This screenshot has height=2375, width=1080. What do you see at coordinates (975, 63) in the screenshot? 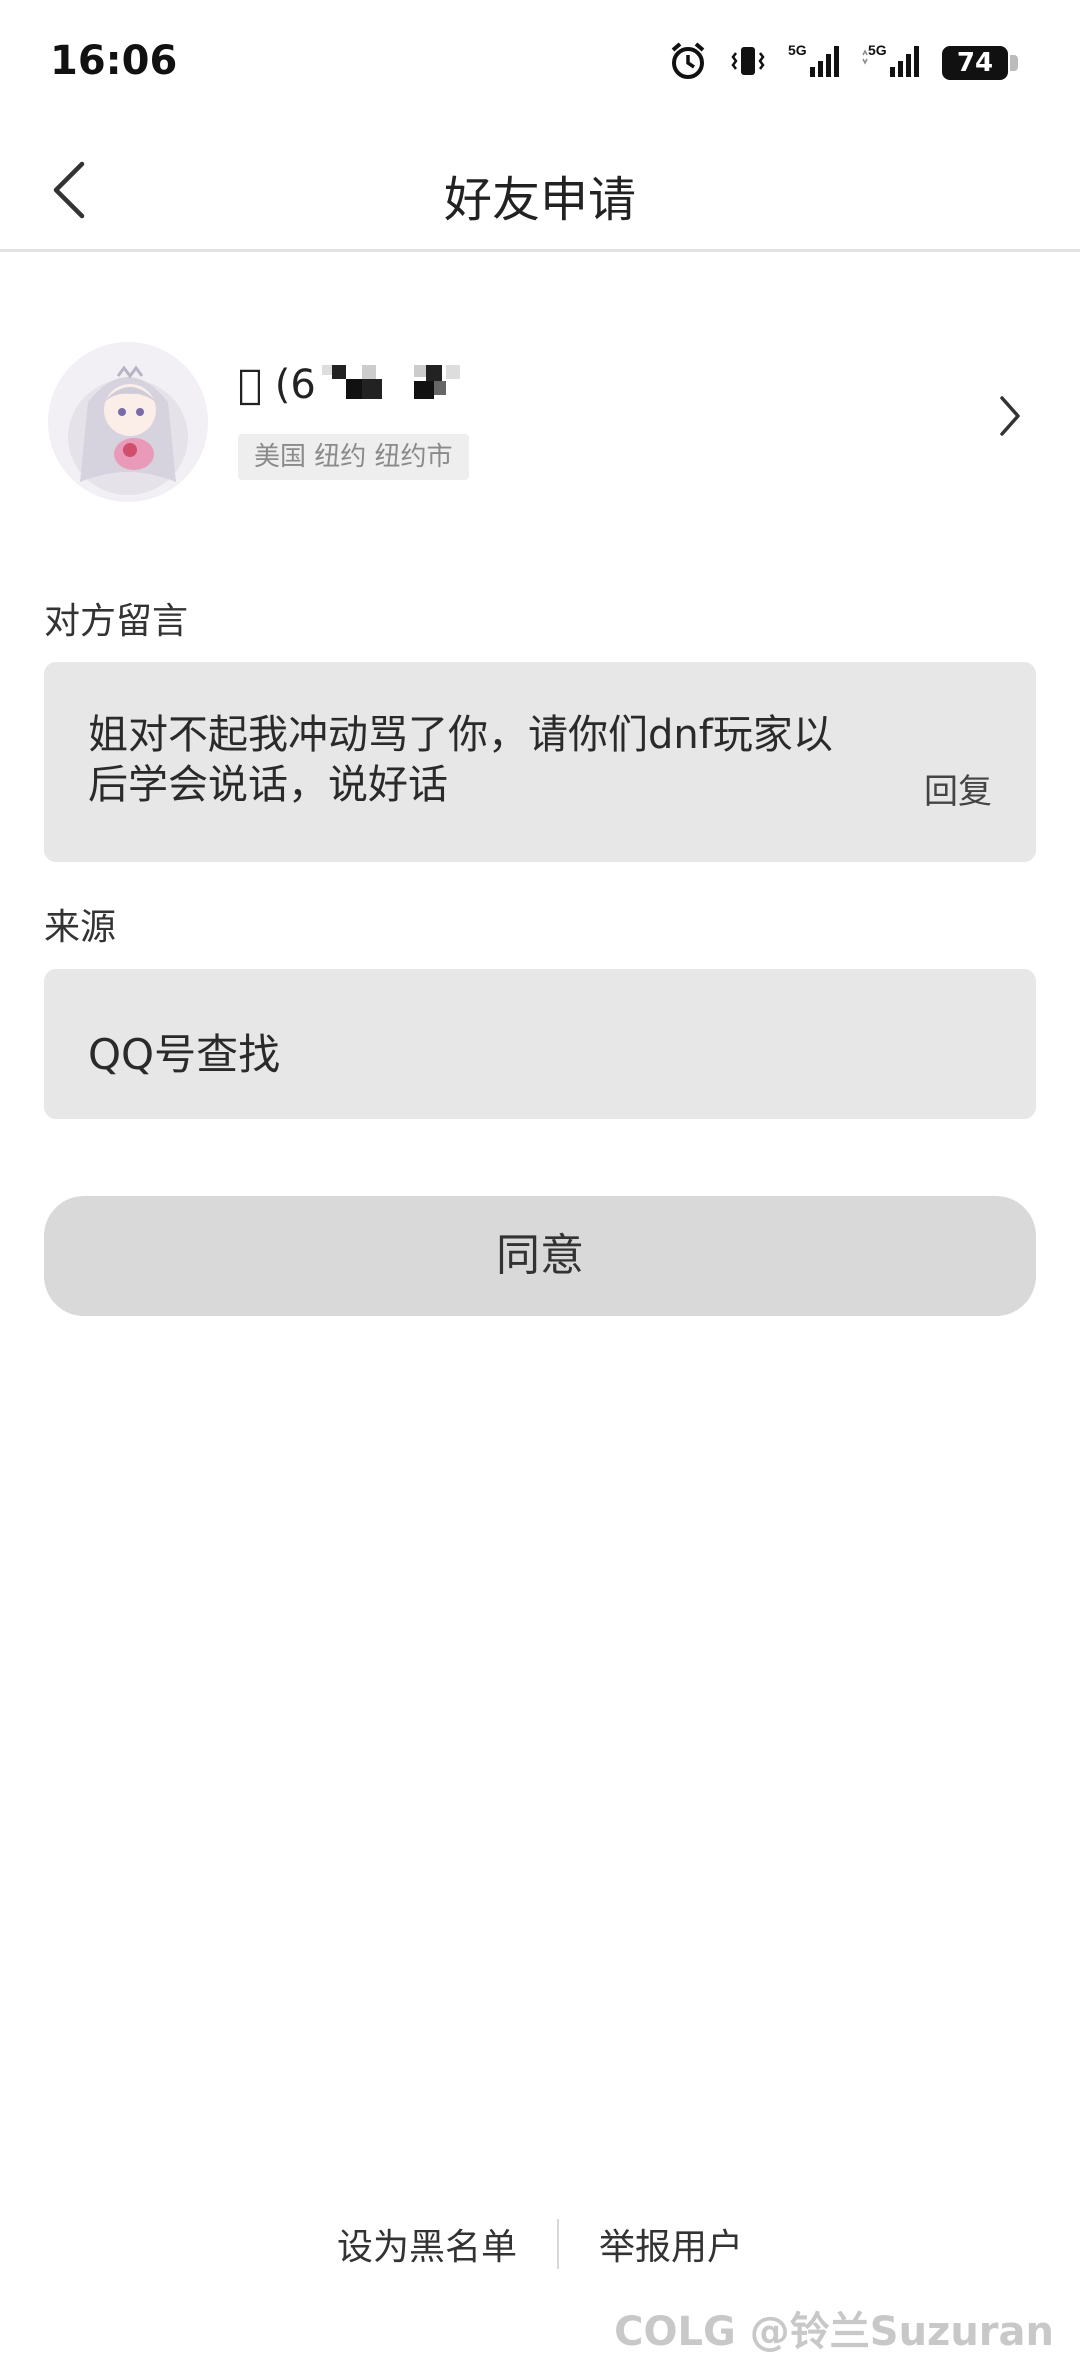
I see `battery-level: 74` at bounding box center [975, 63].